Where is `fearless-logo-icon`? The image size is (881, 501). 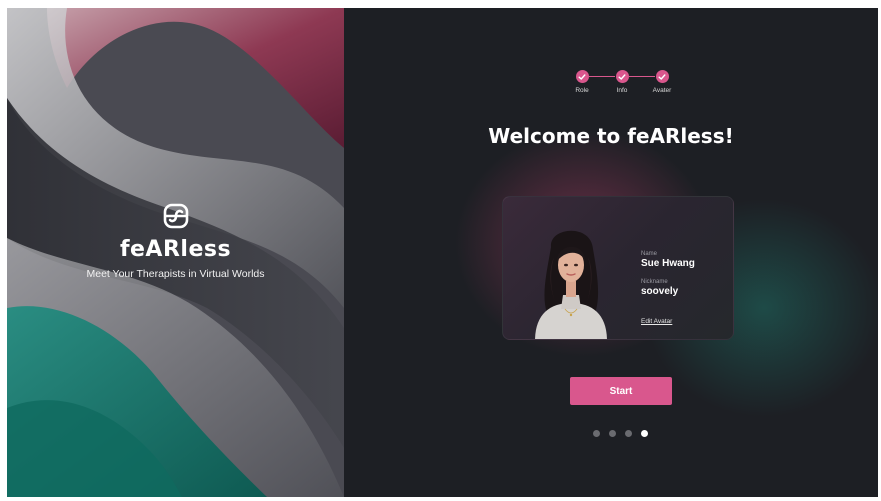 fearless-logo-icon is located at coordinates (175, 216).